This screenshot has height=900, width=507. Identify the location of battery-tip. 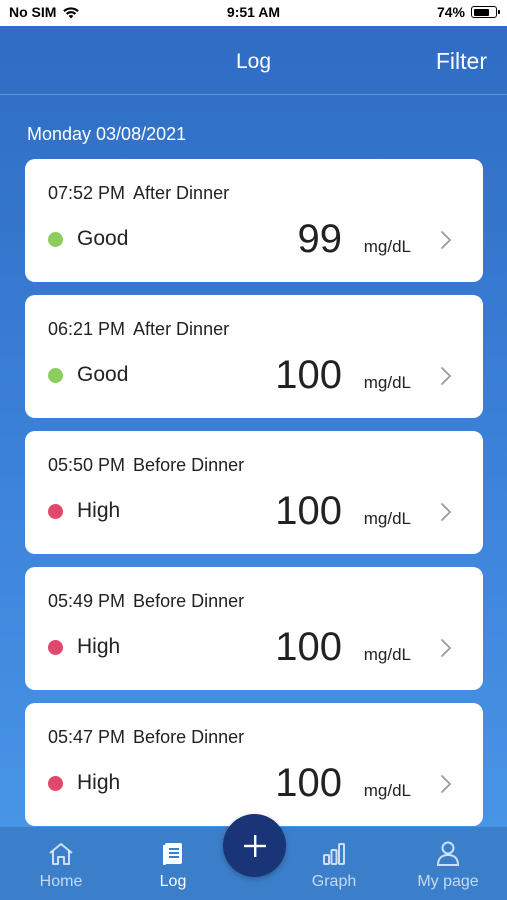
(499, 12).